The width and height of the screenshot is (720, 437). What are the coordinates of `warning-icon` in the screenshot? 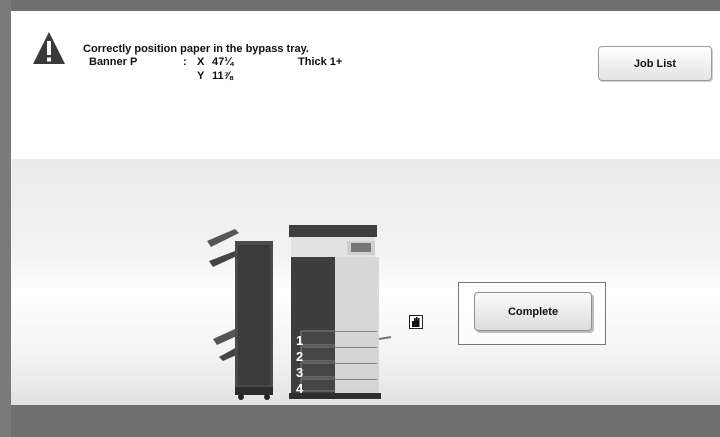 It's located at (49, 48).